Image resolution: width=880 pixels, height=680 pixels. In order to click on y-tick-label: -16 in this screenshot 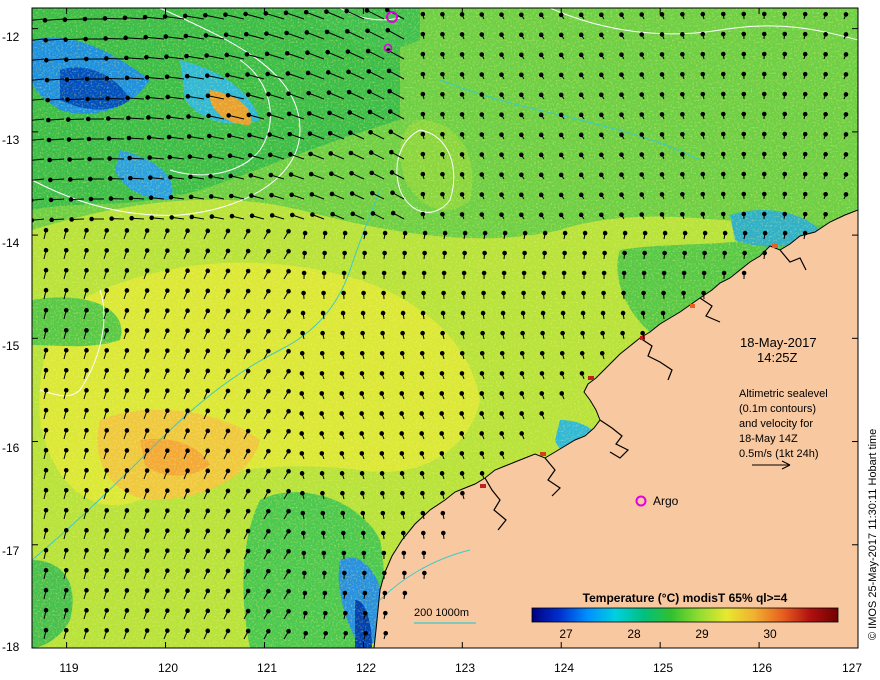, I will do `click(11, 448)`.